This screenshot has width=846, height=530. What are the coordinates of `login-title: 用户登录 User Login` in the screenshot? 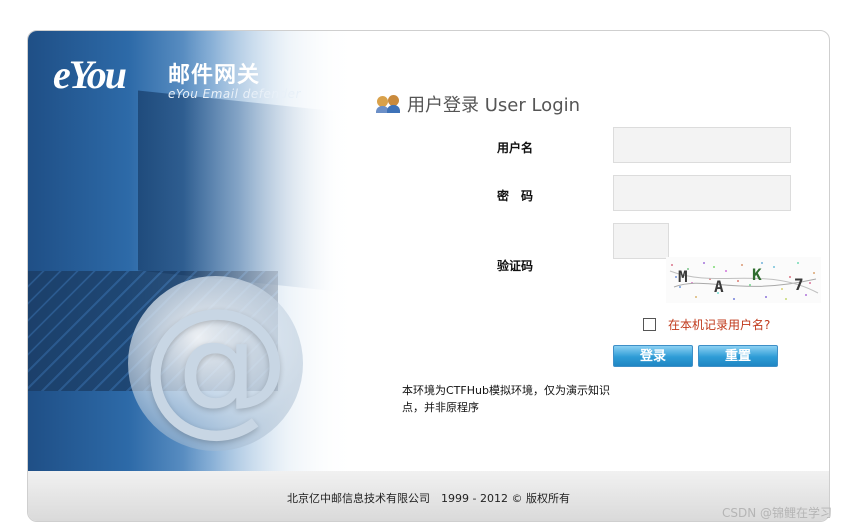 It's located at (478, 104).